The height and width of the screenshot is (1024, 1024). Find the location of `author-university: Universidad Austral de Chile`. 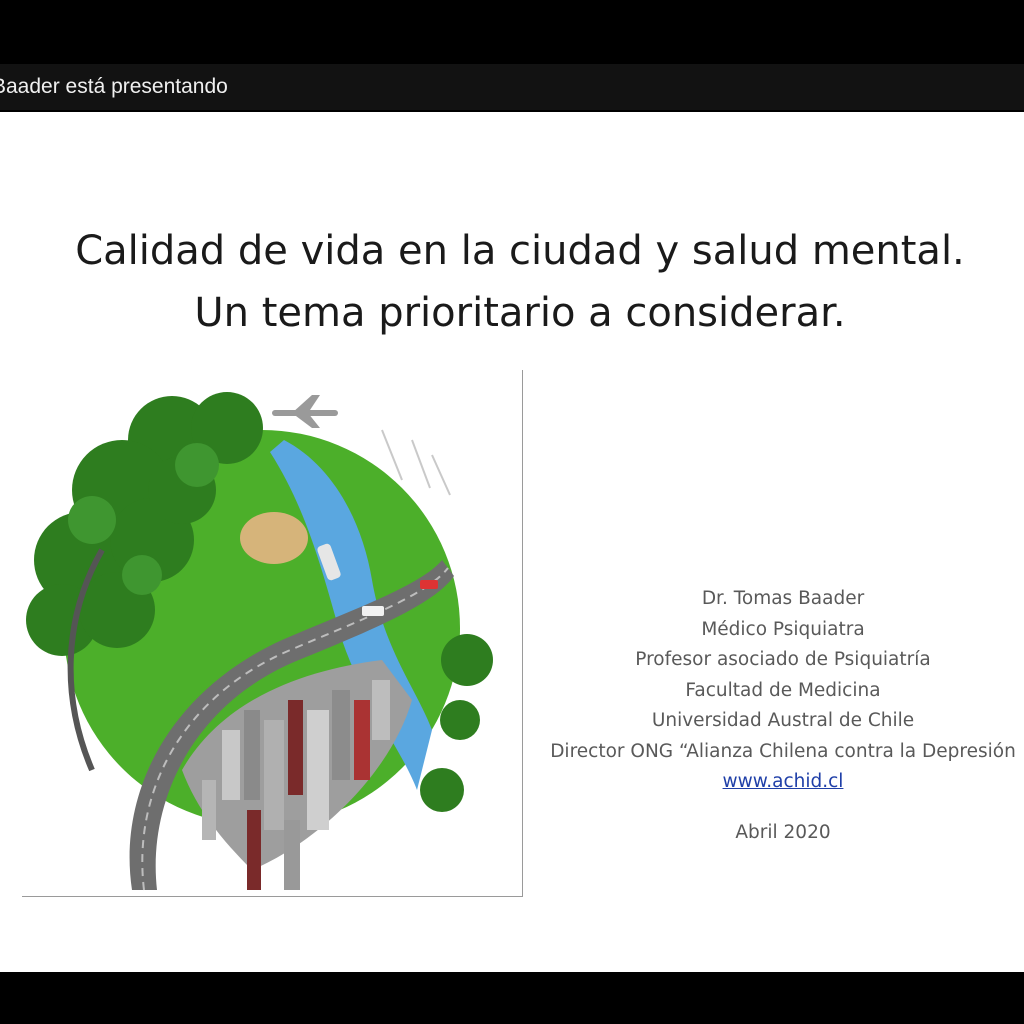

author-university: Universidad Austral de Chile is located at coordinates (783, 720).